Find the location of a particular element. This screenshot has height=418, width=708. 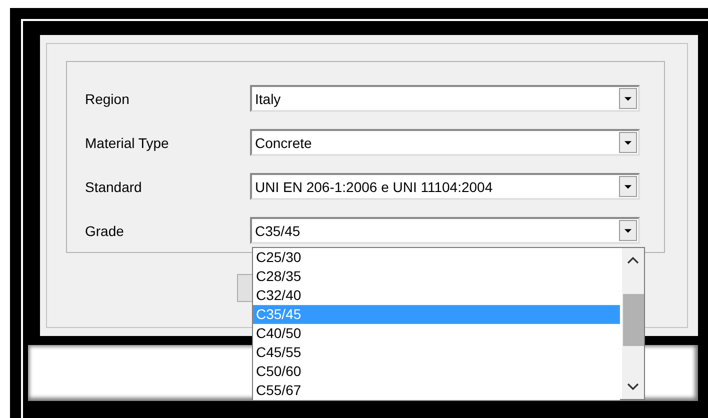

combo-box: C35/45 is located at coordinates (445, 230).